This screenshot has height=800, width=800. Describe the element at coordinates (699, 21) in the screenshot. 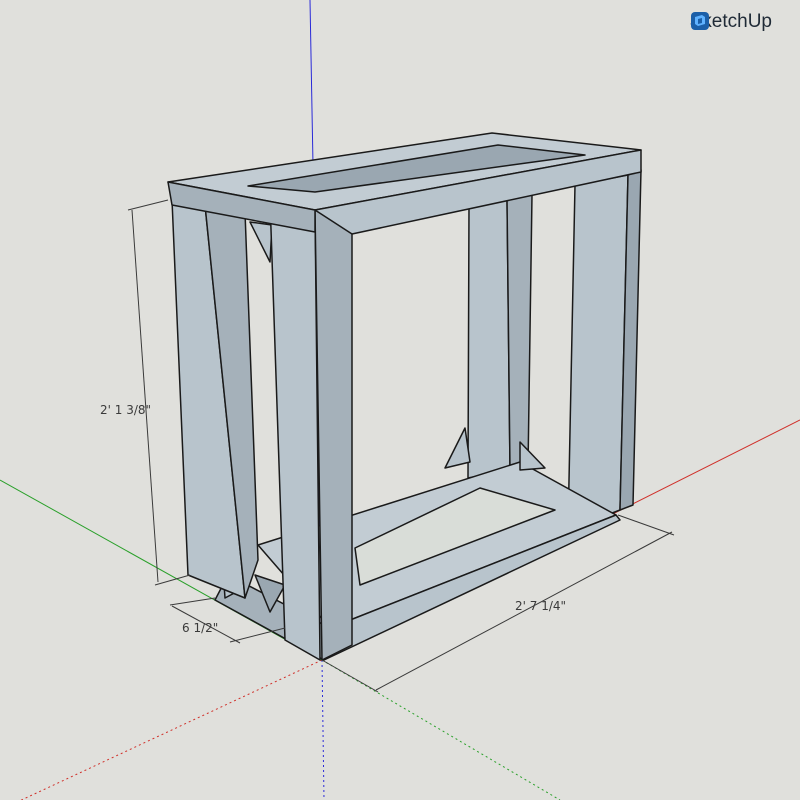

I see `sketchup-logo-icon` at that location.